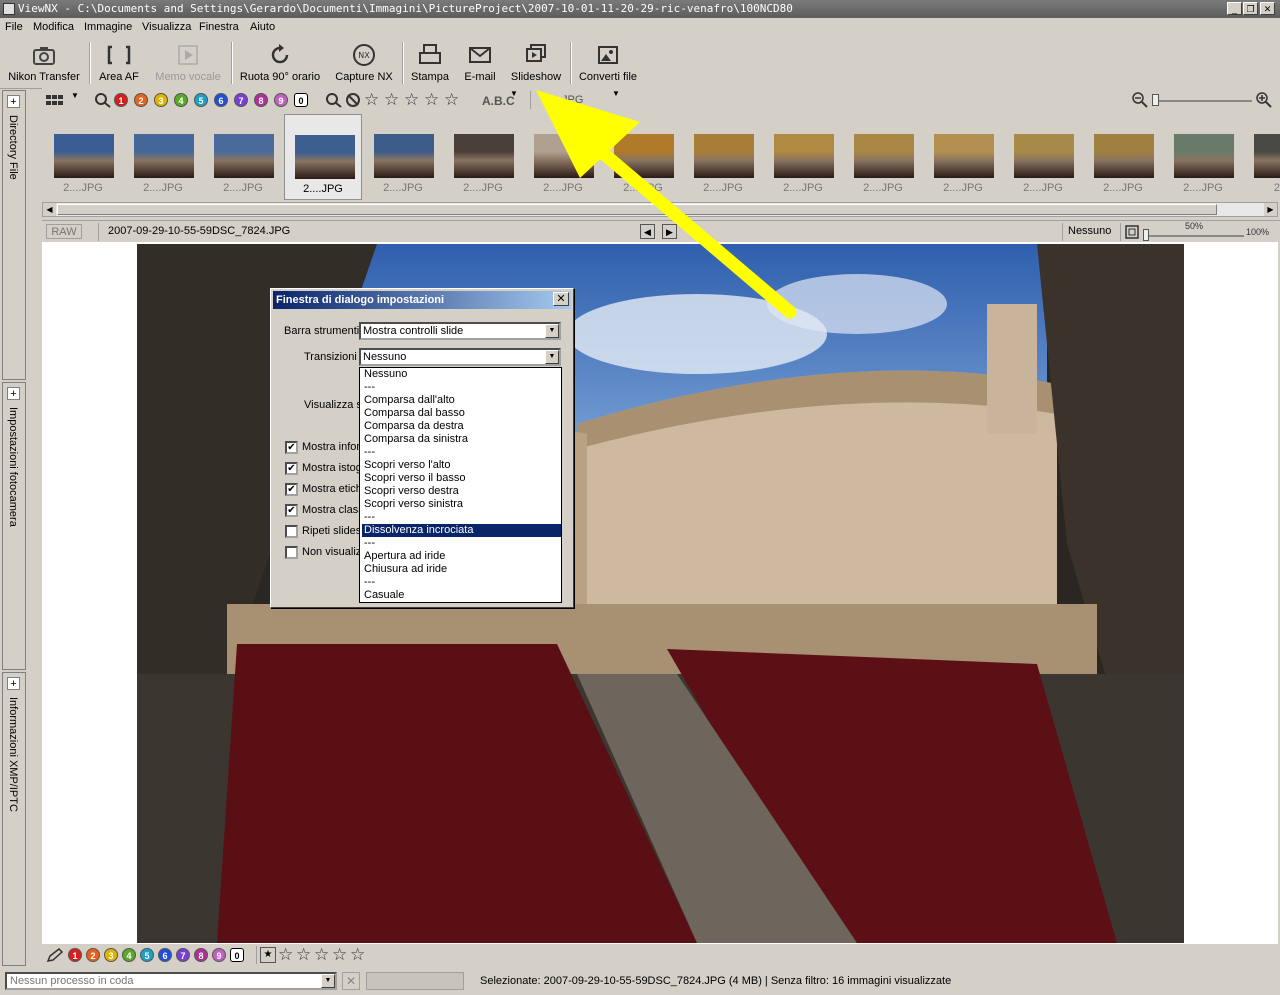 This screenshot has height=995, width=1280. Describe the element at coordinates (268, 955) in the screenshot. I see `rating-edit-icon: ★` at that location.